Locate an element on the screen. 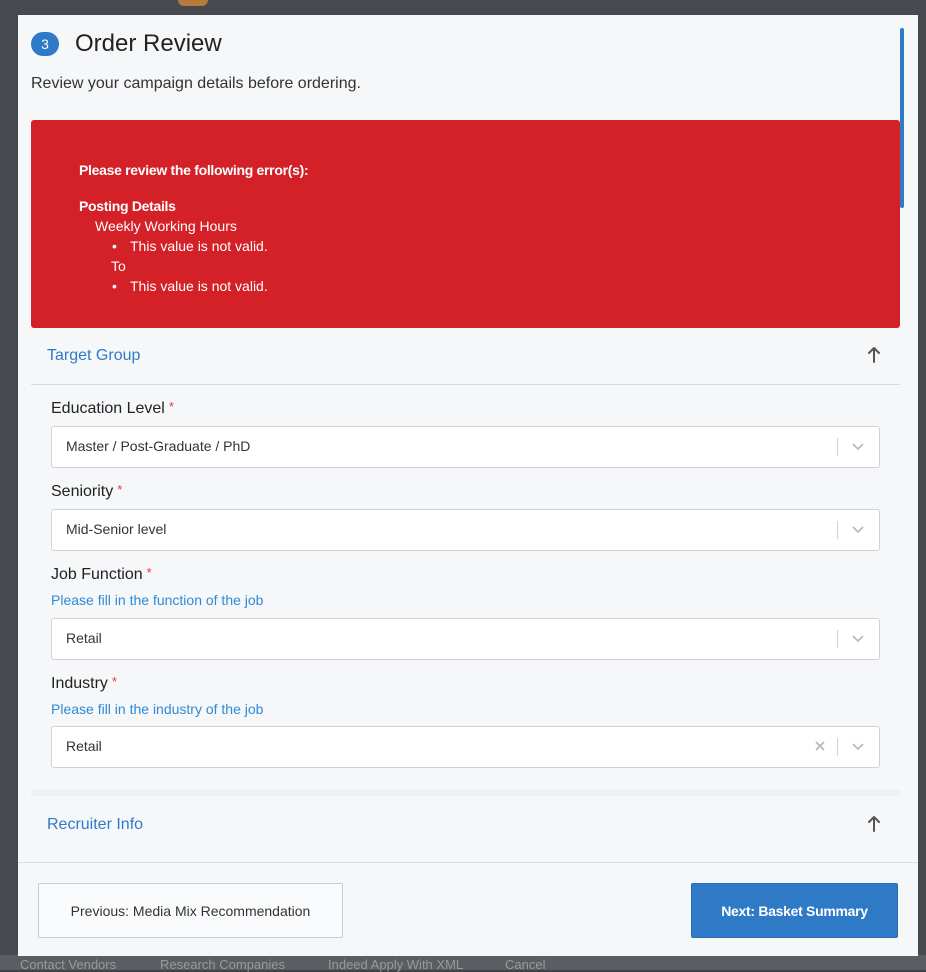 The height and width of the screenshot is (972, 926). step-number-badge: 3 is located at coordinates (45, 44).